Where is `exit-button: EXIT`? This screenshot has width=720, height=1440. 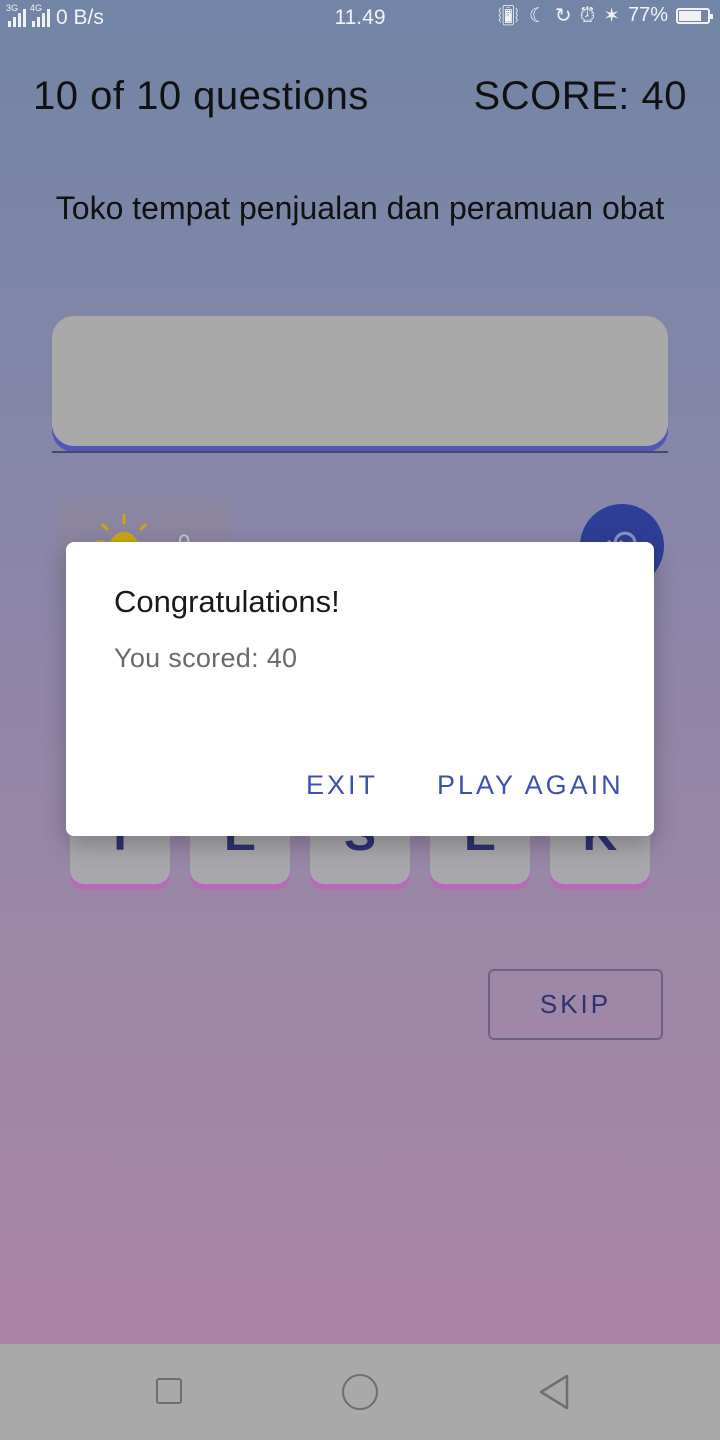
exit-button: EXIT is located at coordinates (342, 785).